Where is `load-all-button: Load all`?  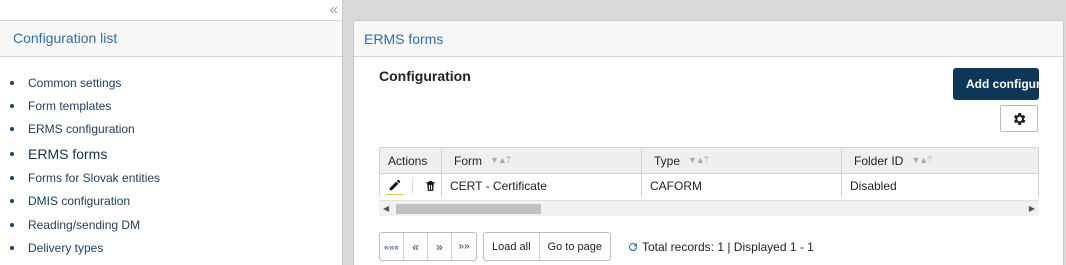 load-all-button: Load all is located at coordinates (512, 246).